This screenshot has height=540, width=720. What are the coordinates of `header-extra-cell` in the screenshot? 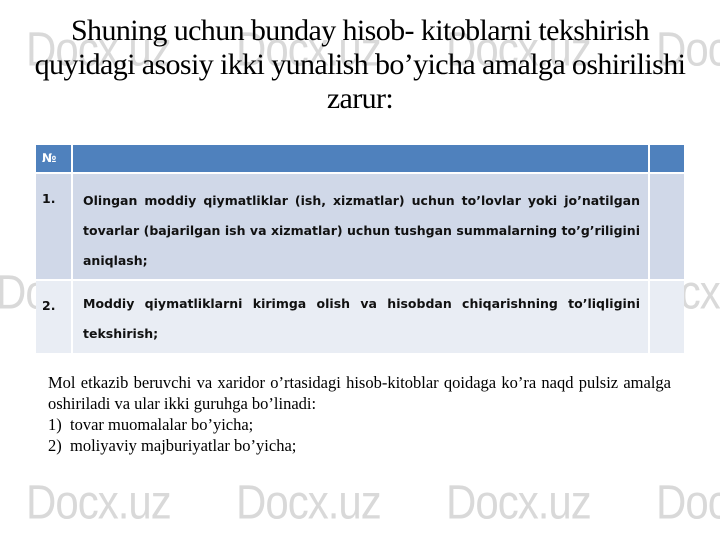 It's located at (667, 158).